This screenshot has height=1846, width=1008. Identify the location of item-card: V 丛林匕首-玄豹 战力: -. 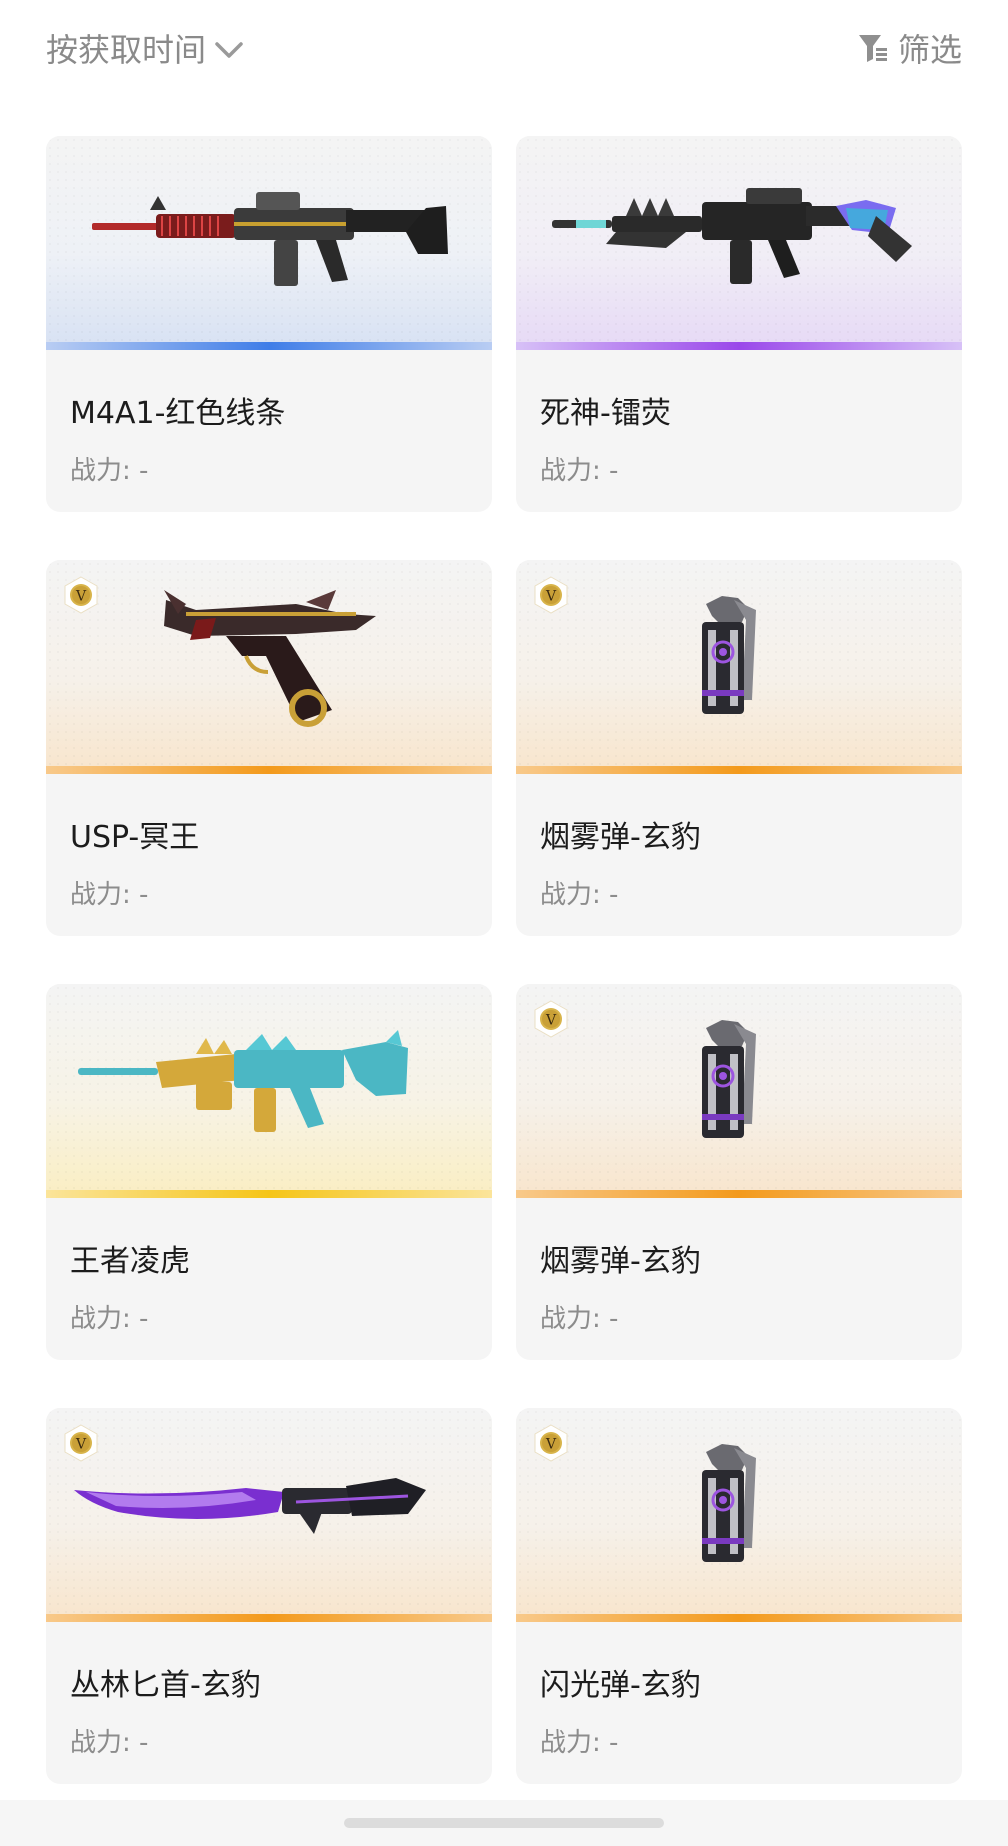
(269, 1596).